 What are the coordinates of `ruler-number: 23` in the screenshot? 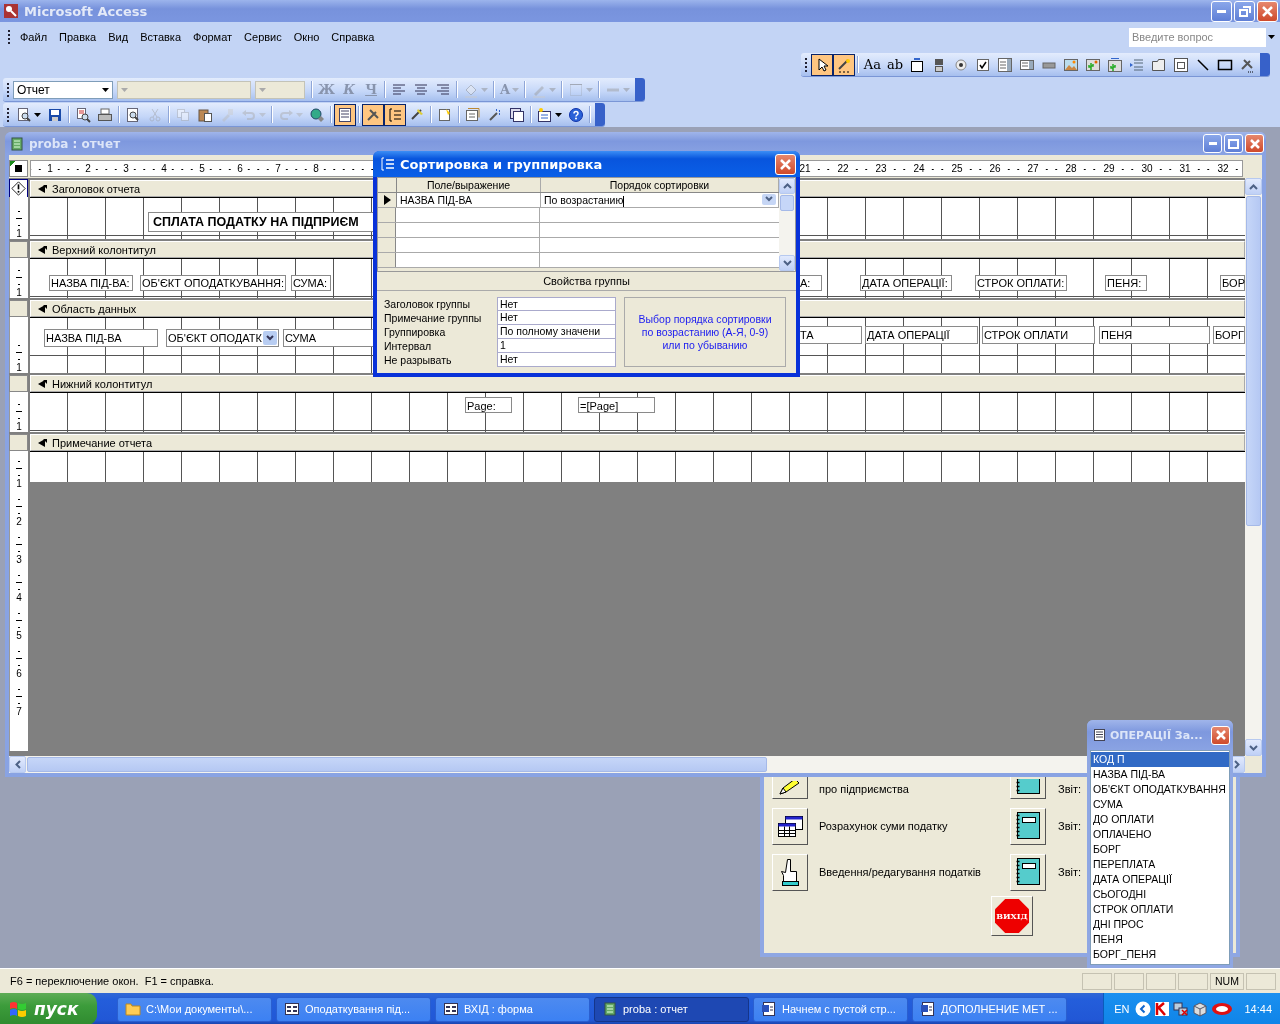 It's located at (881, 168).